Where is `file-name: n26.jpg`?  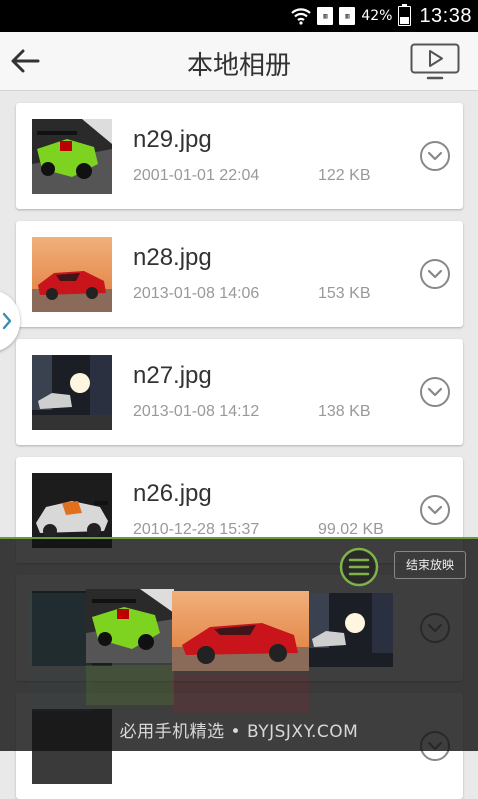
file-name: n26.jpg is located at coordinates (172, 493).